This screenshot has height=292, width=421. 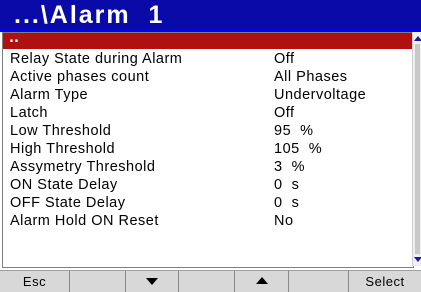 I want to click on softkey-bar: Esc Select, so click(x=210, y=281).